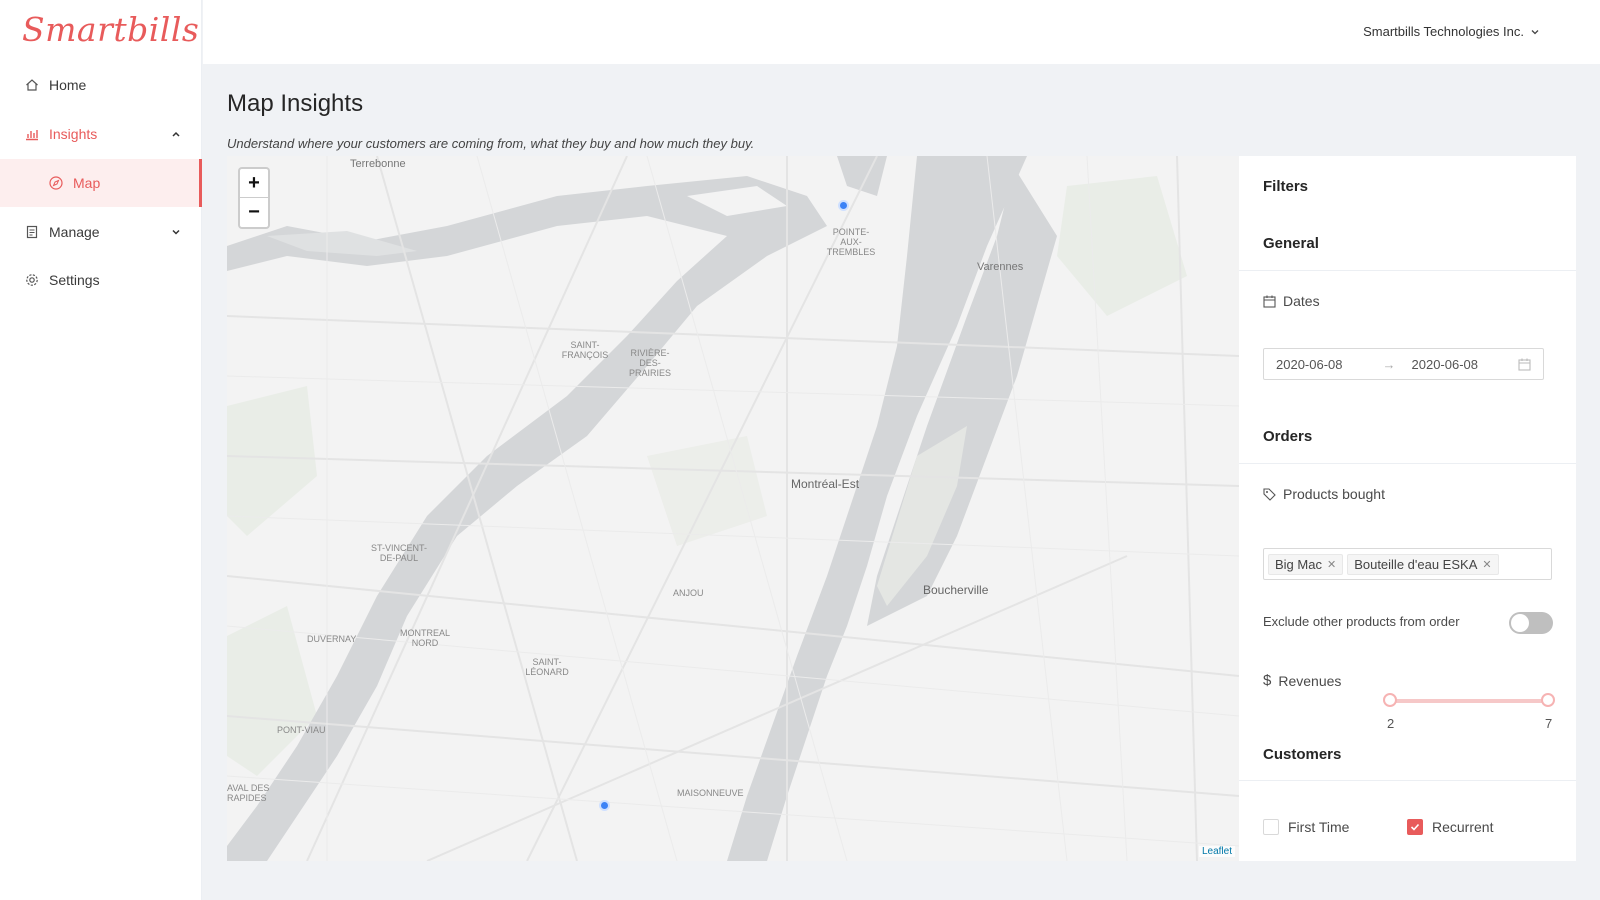  Describe the element at coordinates (1286, 186) in the screenshot. I see `filters-title: Filters` at that location.